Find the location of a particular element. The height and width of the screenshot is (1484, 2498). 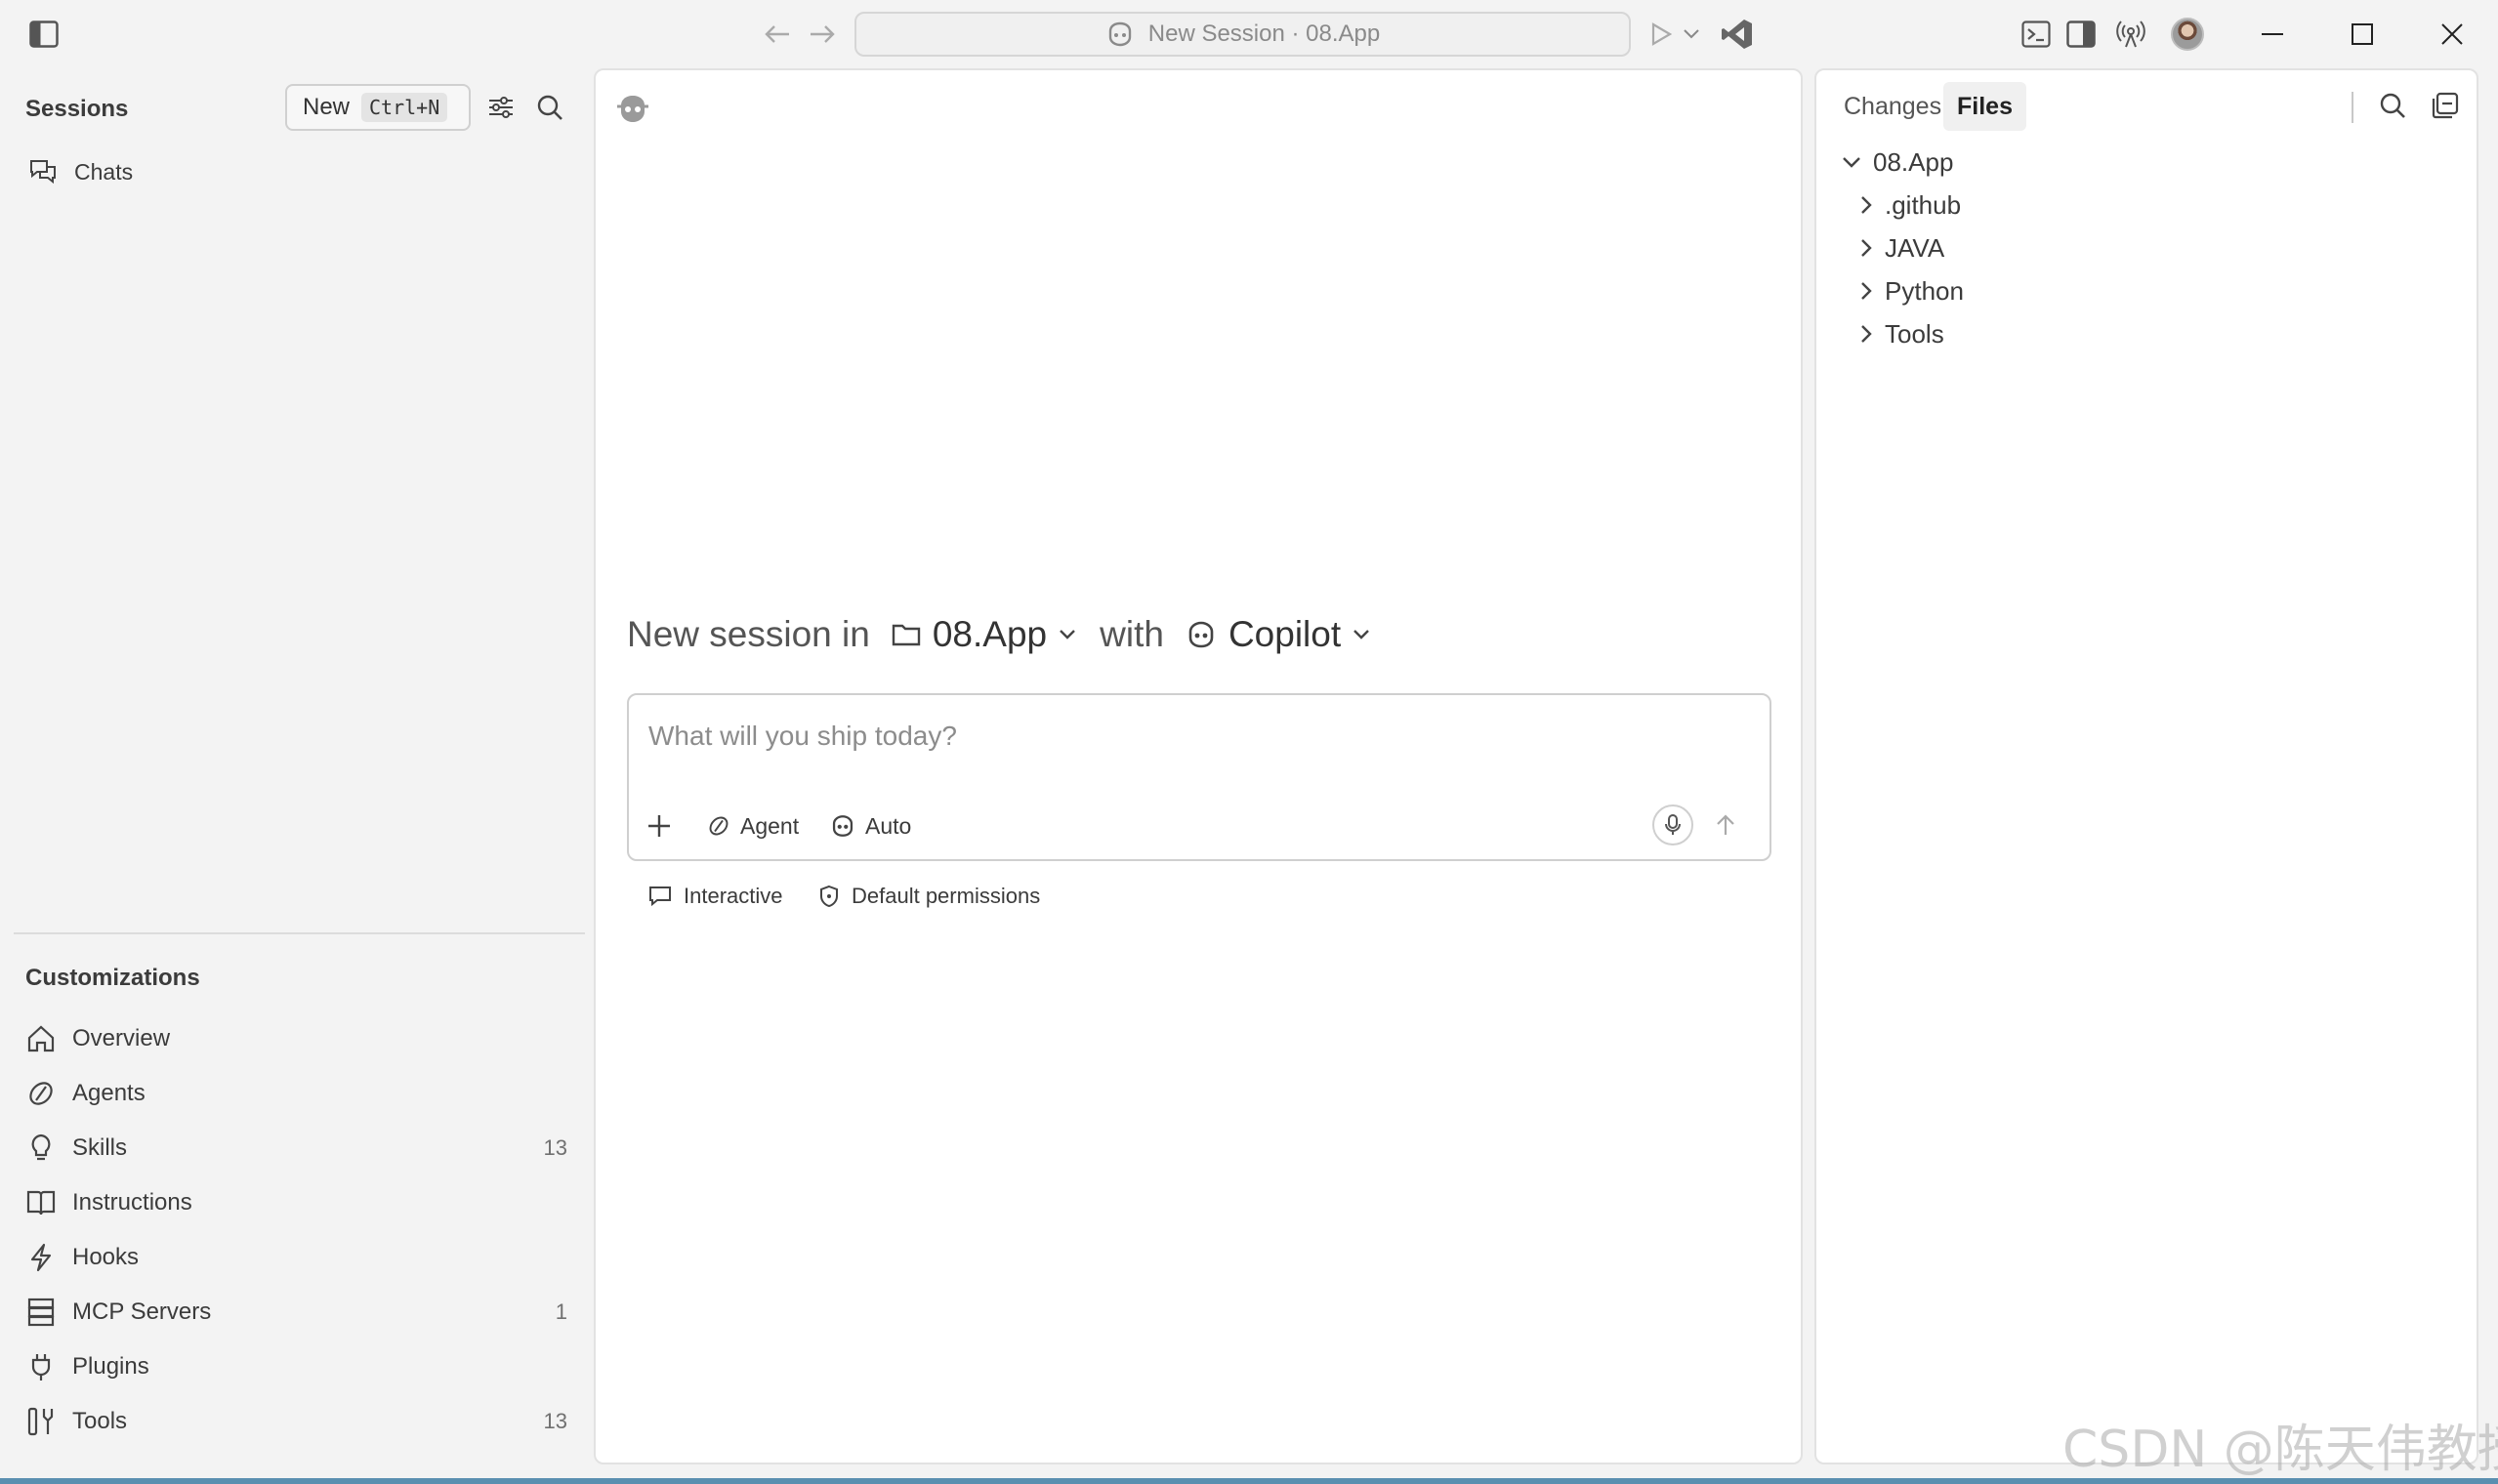

filter-icon is located at coordinates (501, 108).